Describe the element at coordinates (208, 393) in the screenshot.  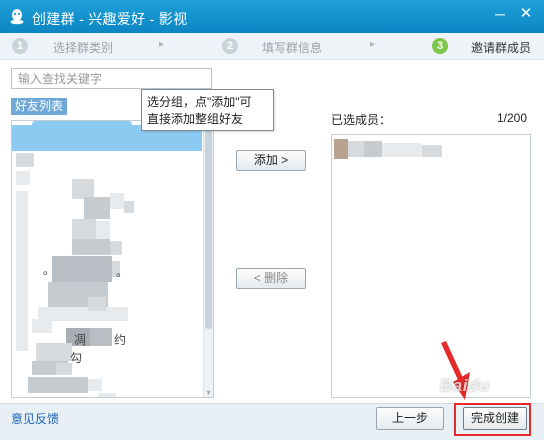
I see `scroll-down-icon: ▾` at that location.